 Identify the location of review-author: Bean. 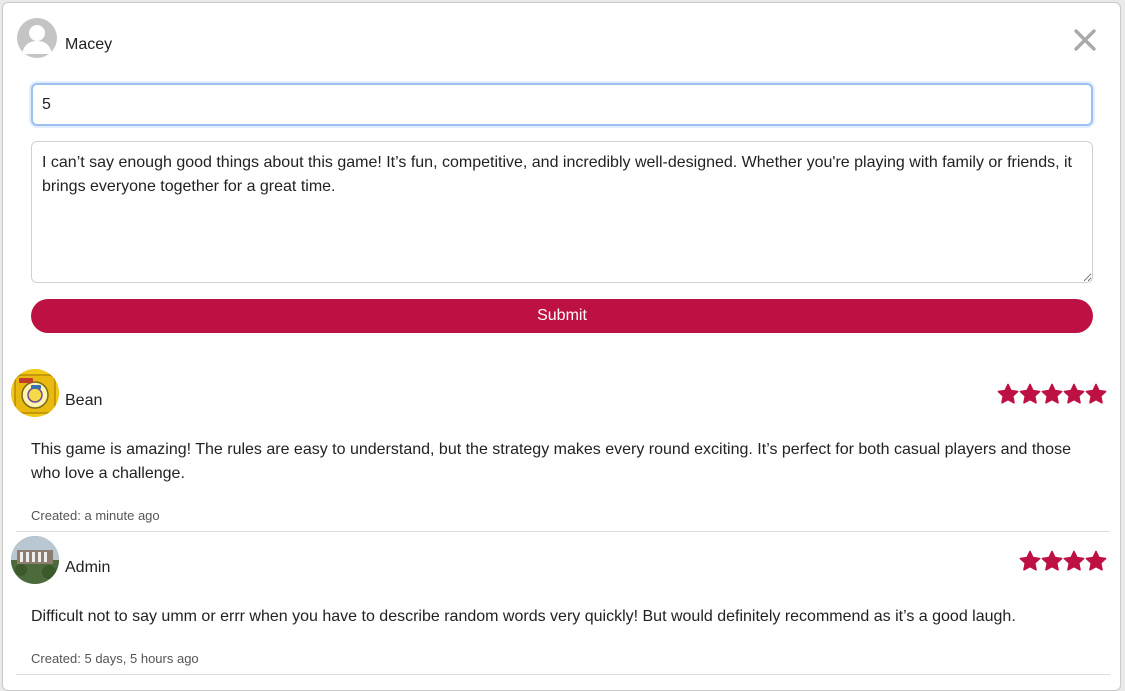
(84, 400).